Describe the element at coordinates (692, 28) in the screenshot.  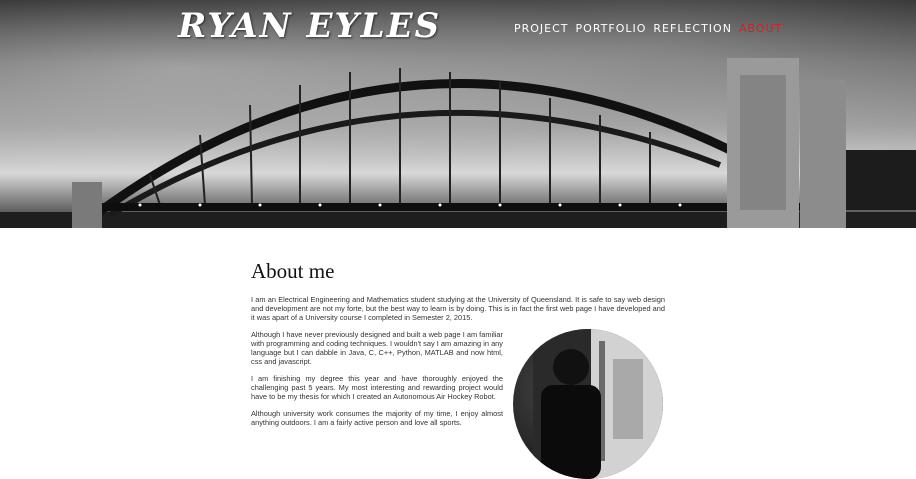
I see `nav-reflection: REFLECTION` at that location.